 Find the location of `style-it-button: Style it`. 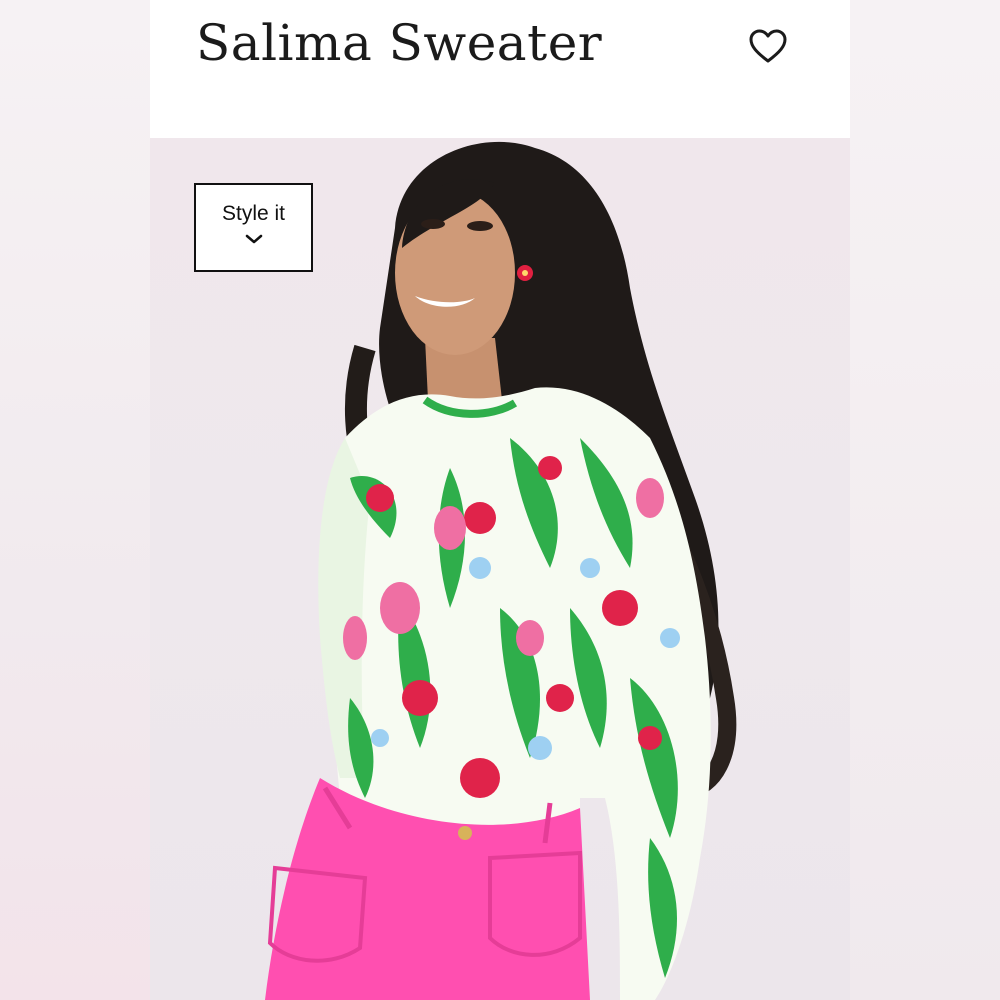

style-it-button: Style it is located at coordinates (253, 227).